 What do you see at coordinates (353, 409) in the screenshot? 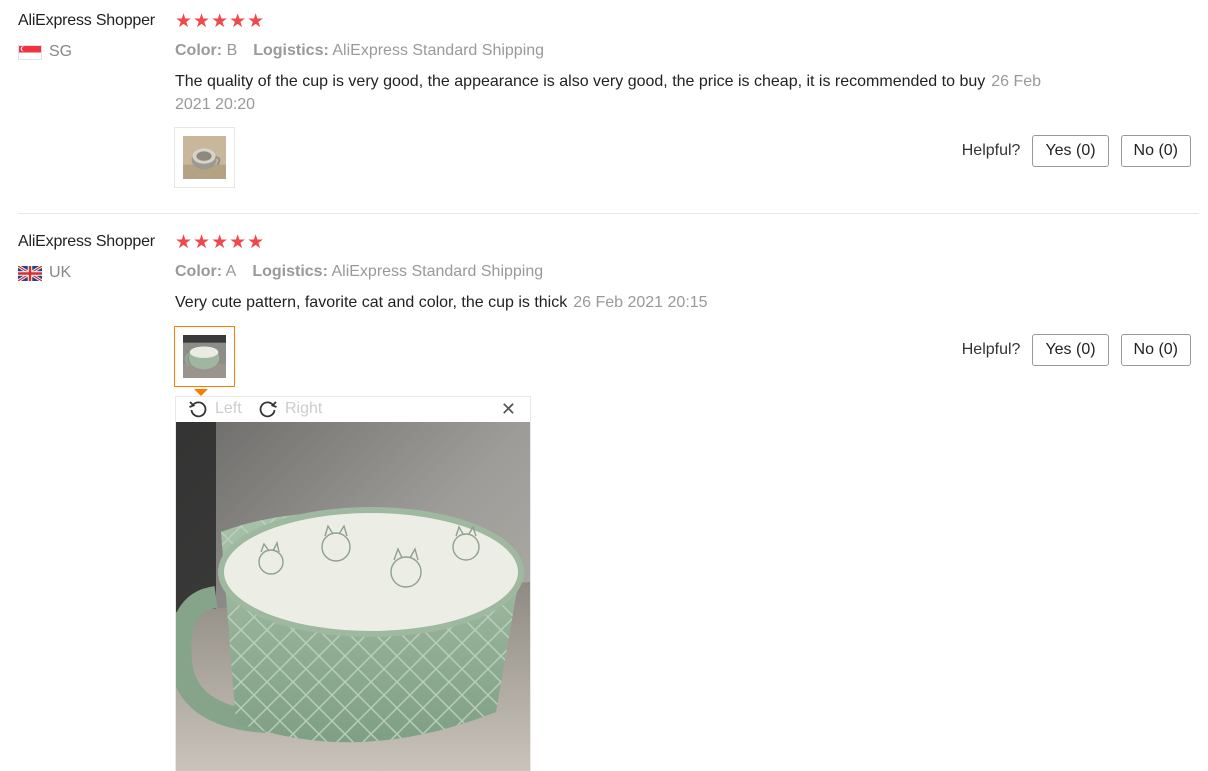
I see `viewer-toolbar: Left Right ✕` at bounding box center [353, 409].